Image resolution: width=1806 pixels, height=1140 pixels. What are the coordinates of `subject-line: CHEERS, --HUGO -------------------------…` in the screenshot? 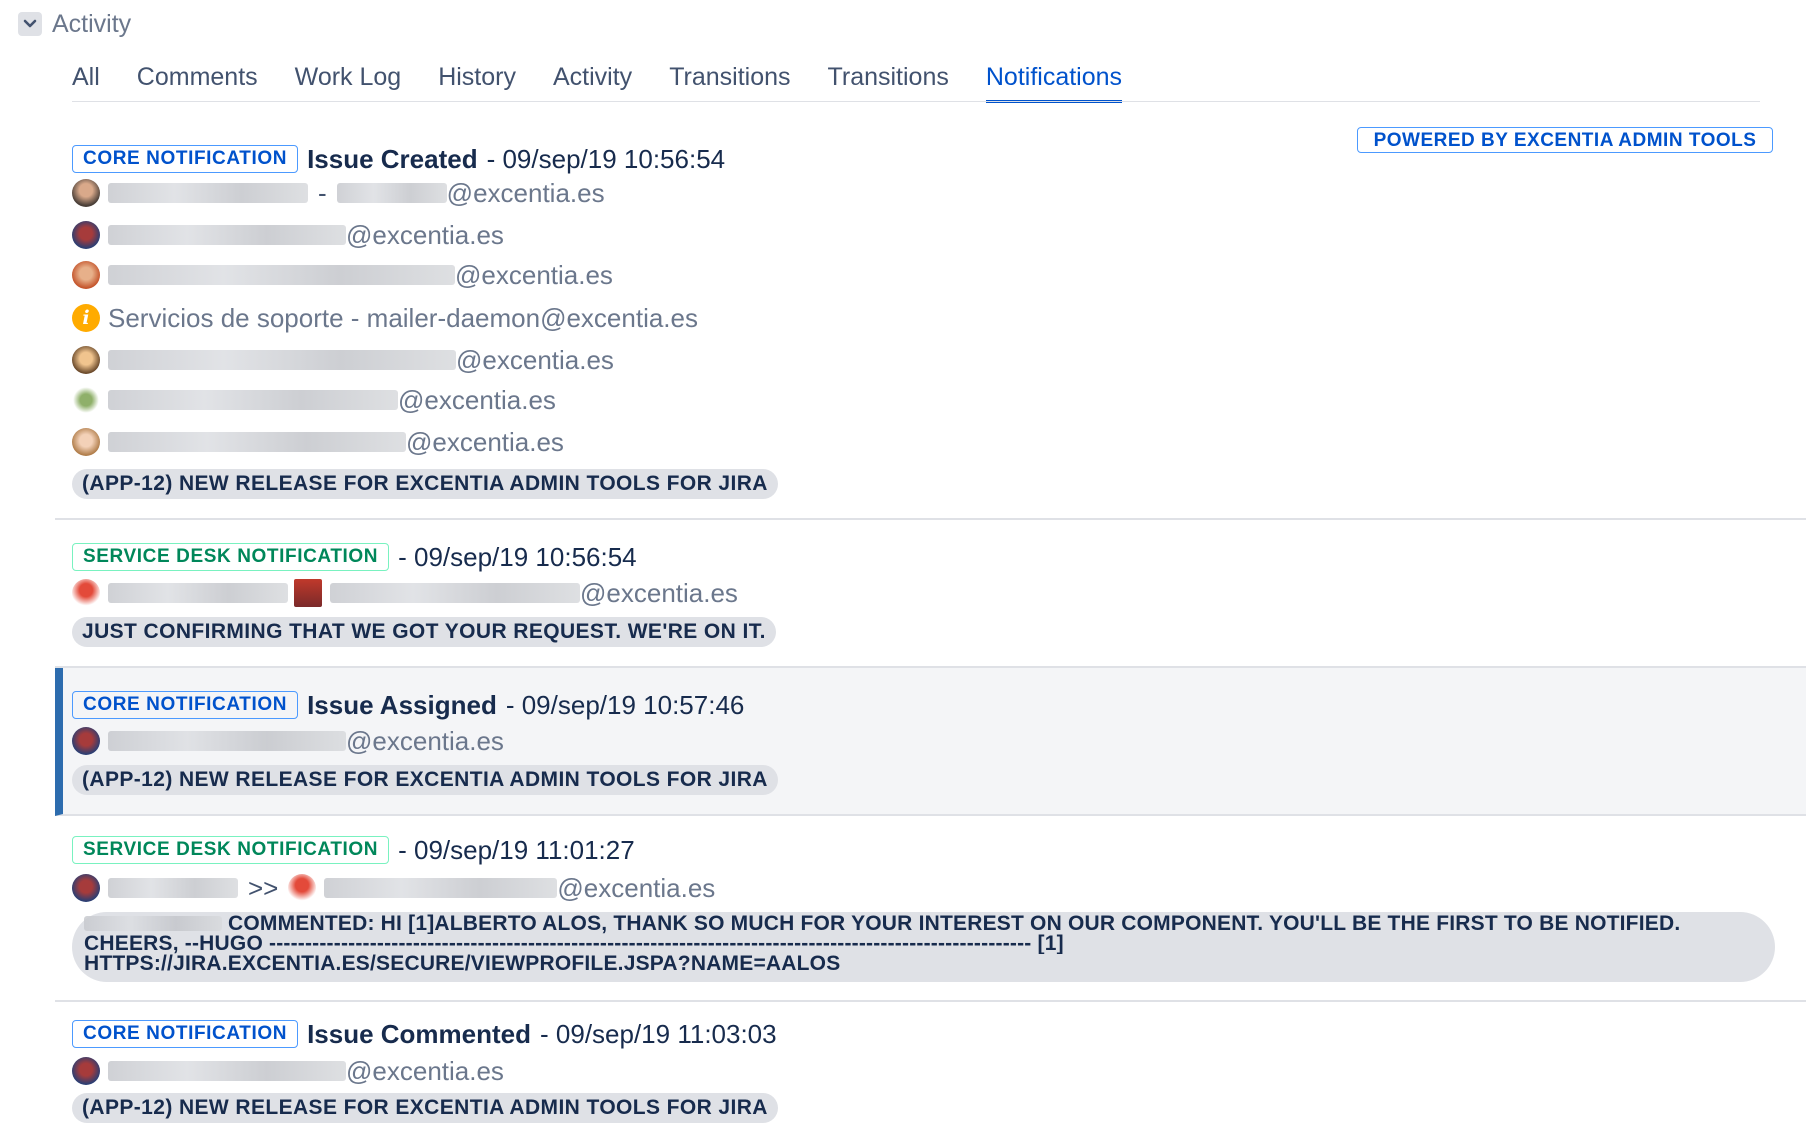 It's located at (574, 944).